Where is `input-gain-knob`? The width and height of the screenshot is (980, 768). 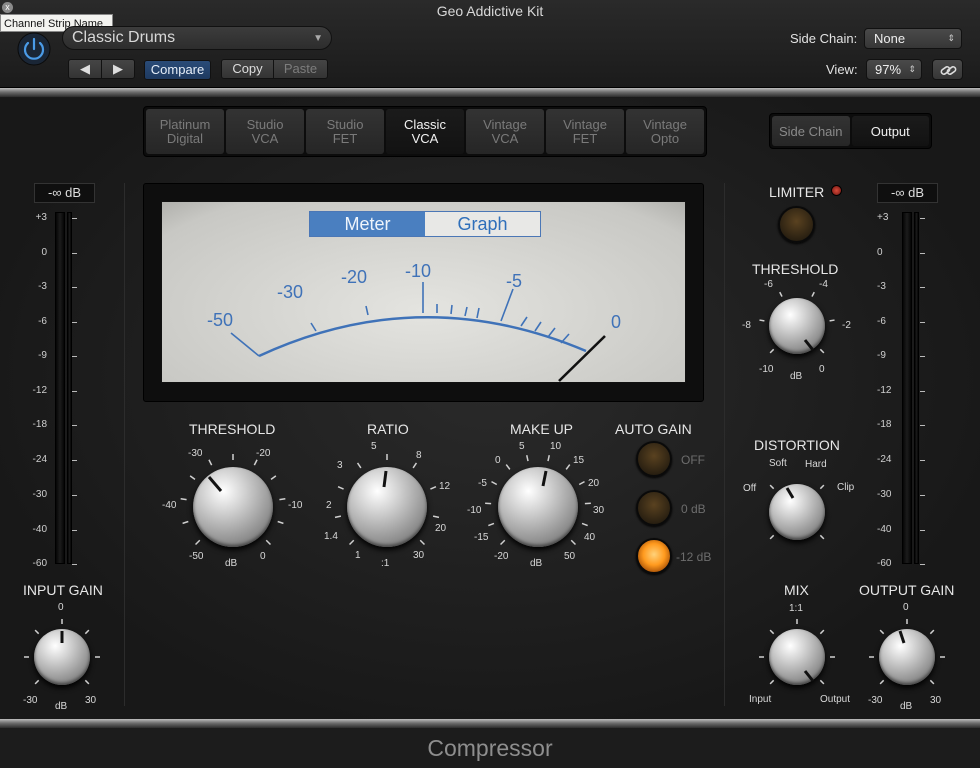 input-gain-knob is located at coordinates (62, 657).